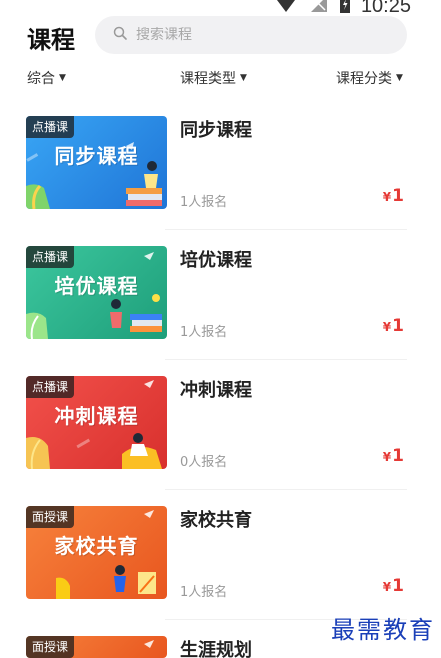 Image resolution: width=441 pixels, height=658 pixels. What do you see at coordinates (41, 79) in the screenshot?
I see `filter-sort-label: 综合` at bounding box center [41, 79].